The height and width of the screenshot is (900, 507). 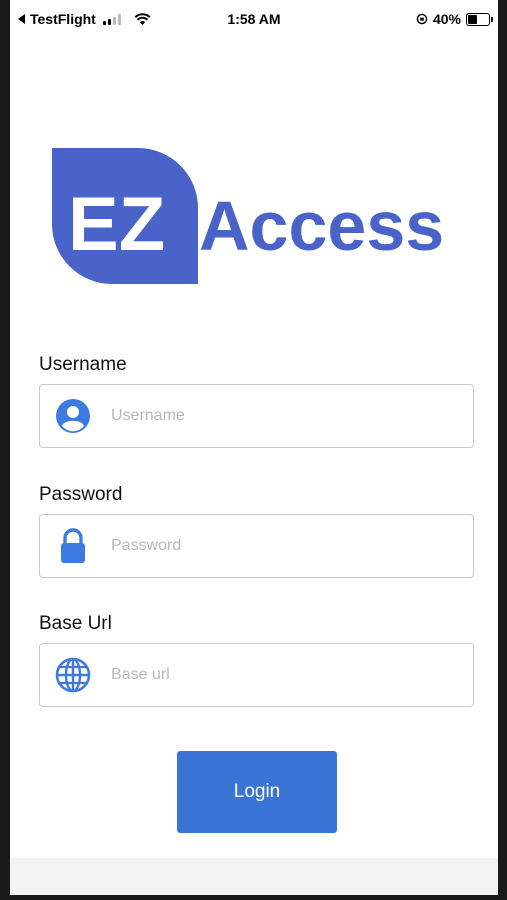 I want to click on status-bar: TestFlight 1:58 AM 40%, so click(x=254, y=18).